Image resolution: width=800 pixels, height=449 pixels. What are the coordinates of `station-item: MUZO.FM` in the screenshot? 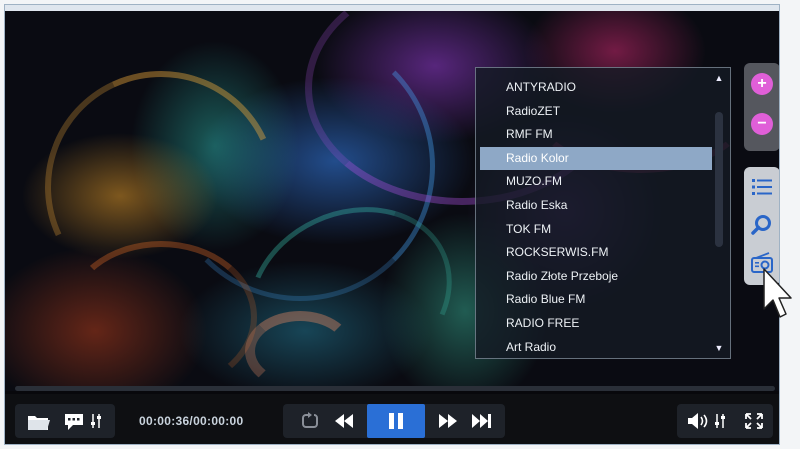 It's located at (596, 182).